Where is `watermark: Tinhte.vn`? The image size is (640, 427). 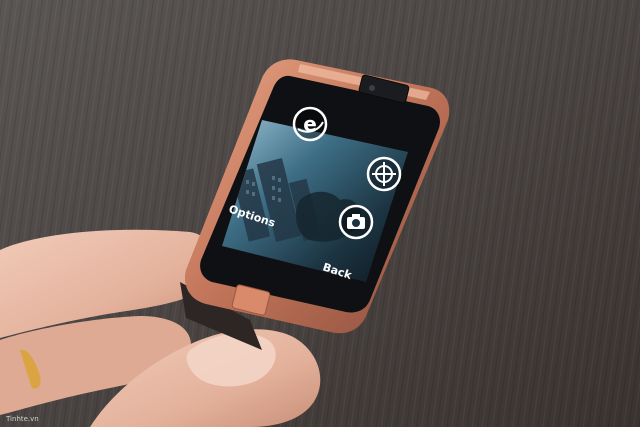 watermark: Tinhte.vn is located at coordinates (22, 419).